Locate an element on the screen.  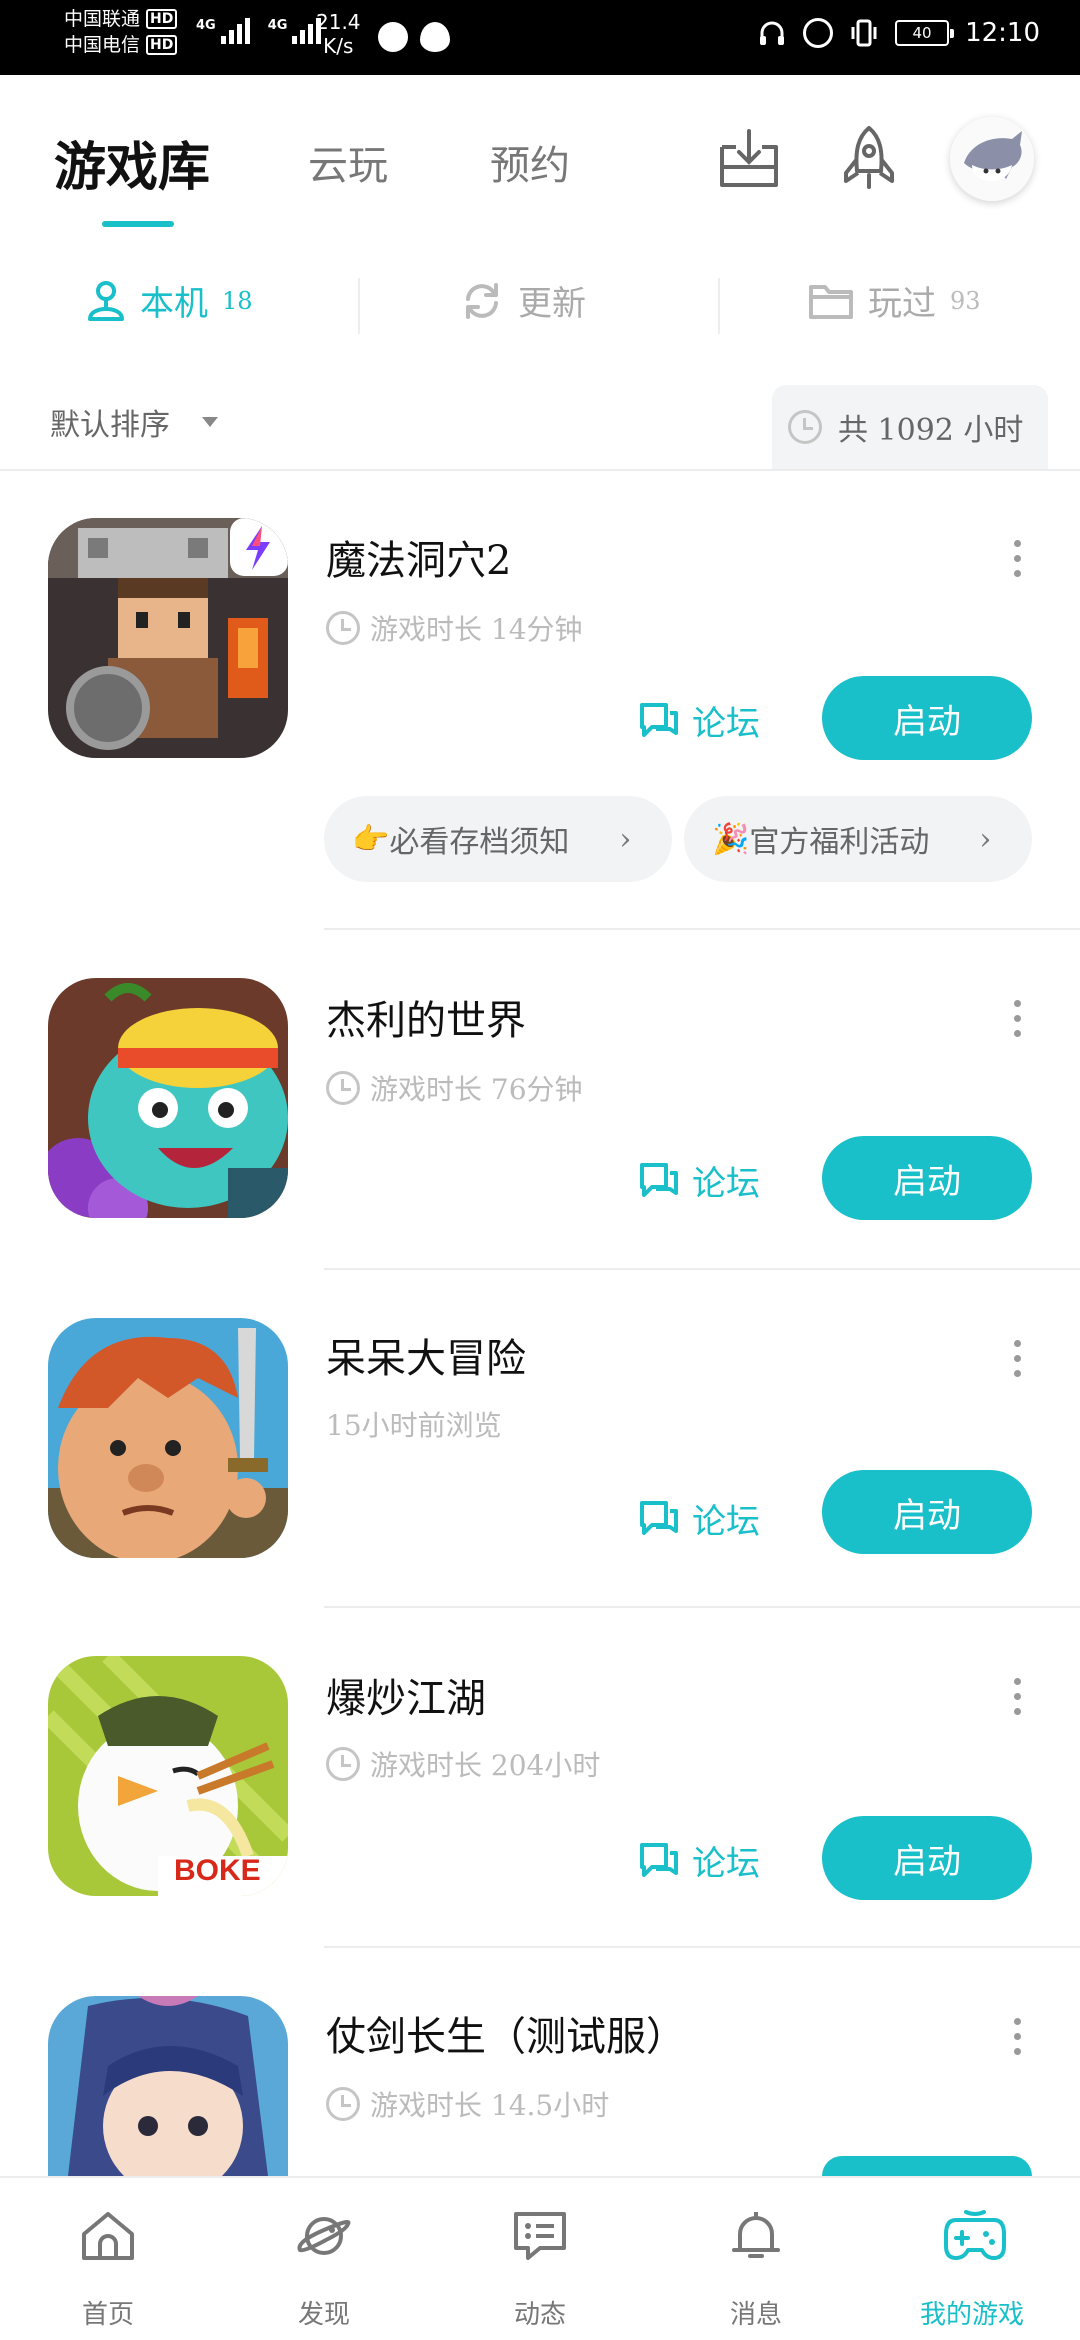
game-name: 爆炒江湖 is located at coordinates (406, 1695).